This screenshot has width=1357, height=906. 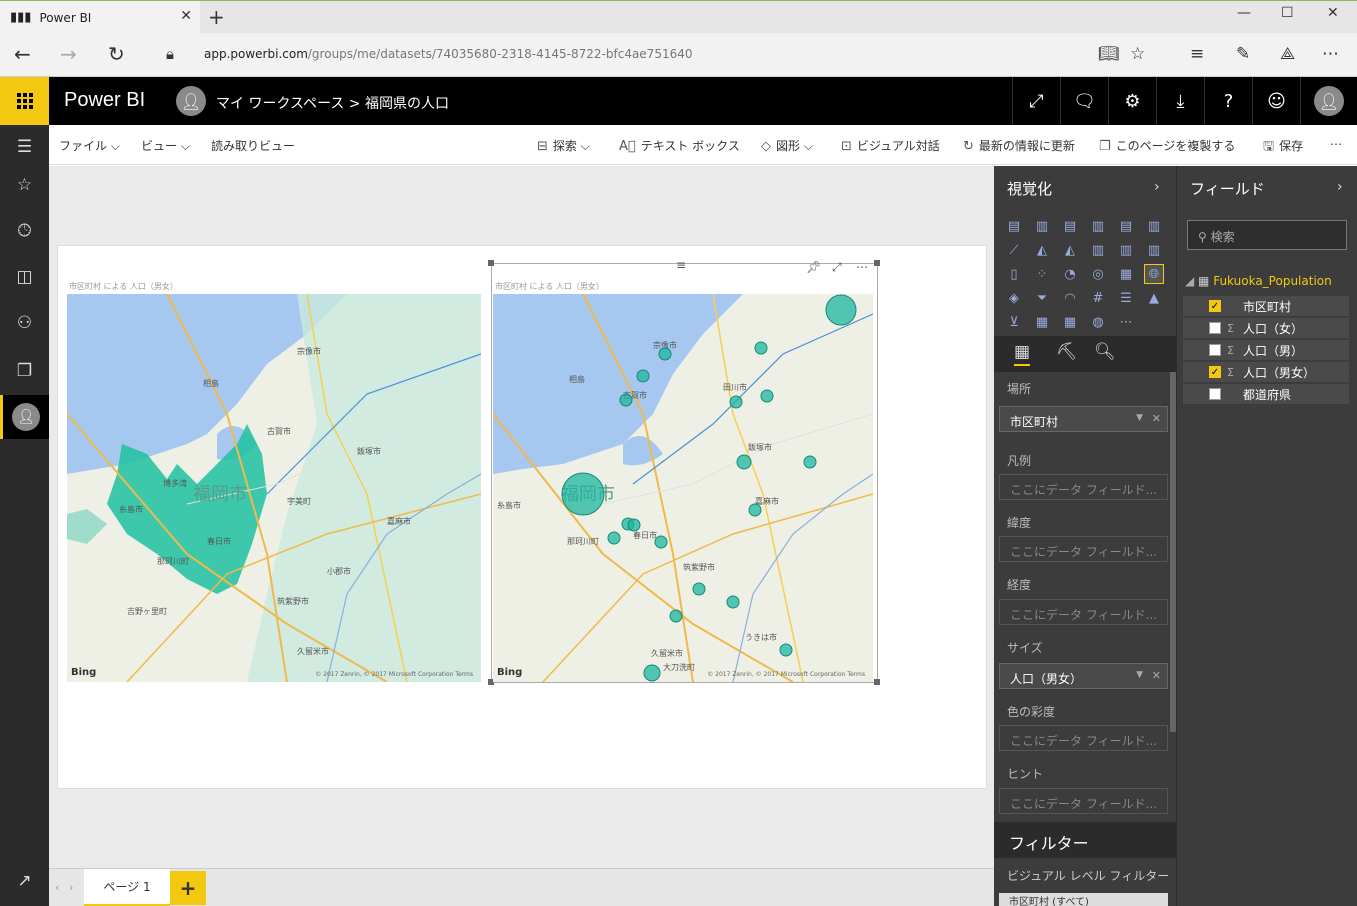 What do you see at coordinates (1287, 13) in the screenshot?
I see `maximize-icon: ☐` at bounding box center [1287, 13].